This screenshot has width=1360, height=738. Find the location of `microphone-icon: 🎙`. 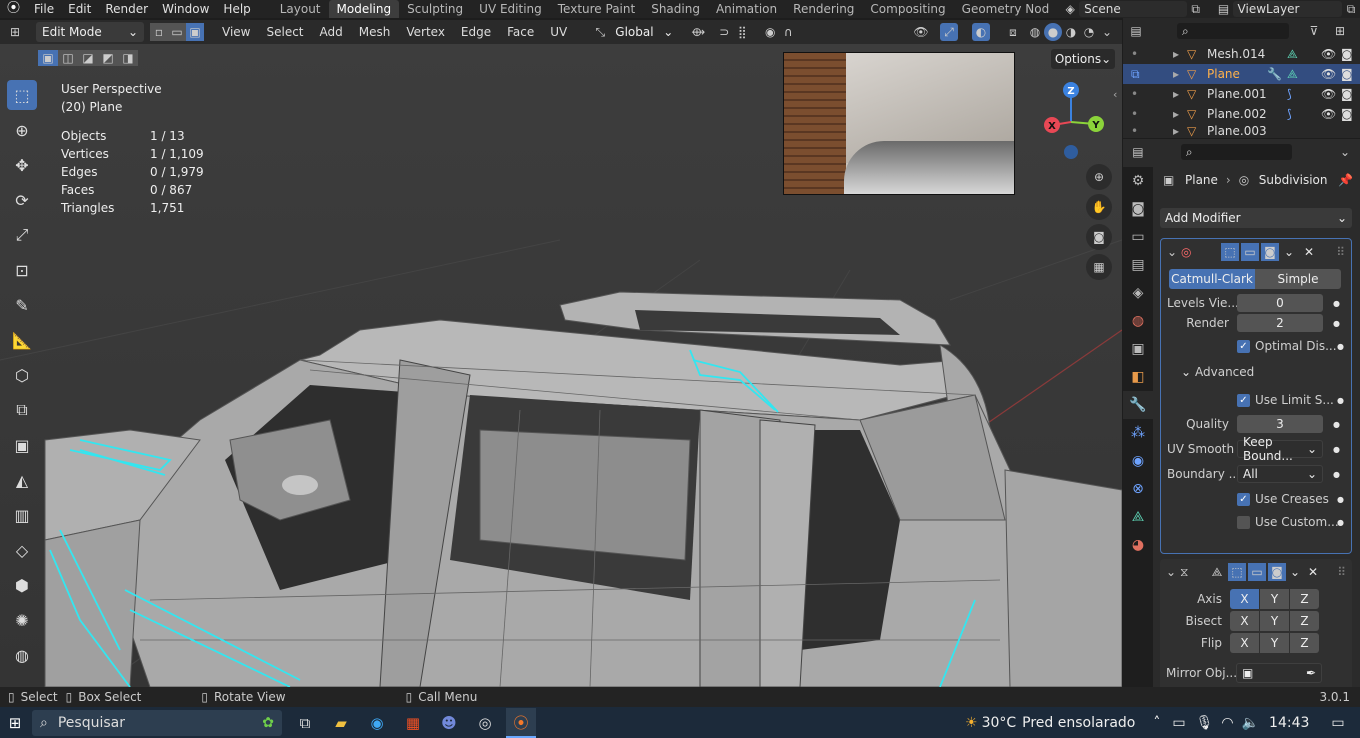

microphone-icon: 🎙 is located at coordinates (1205, 723).